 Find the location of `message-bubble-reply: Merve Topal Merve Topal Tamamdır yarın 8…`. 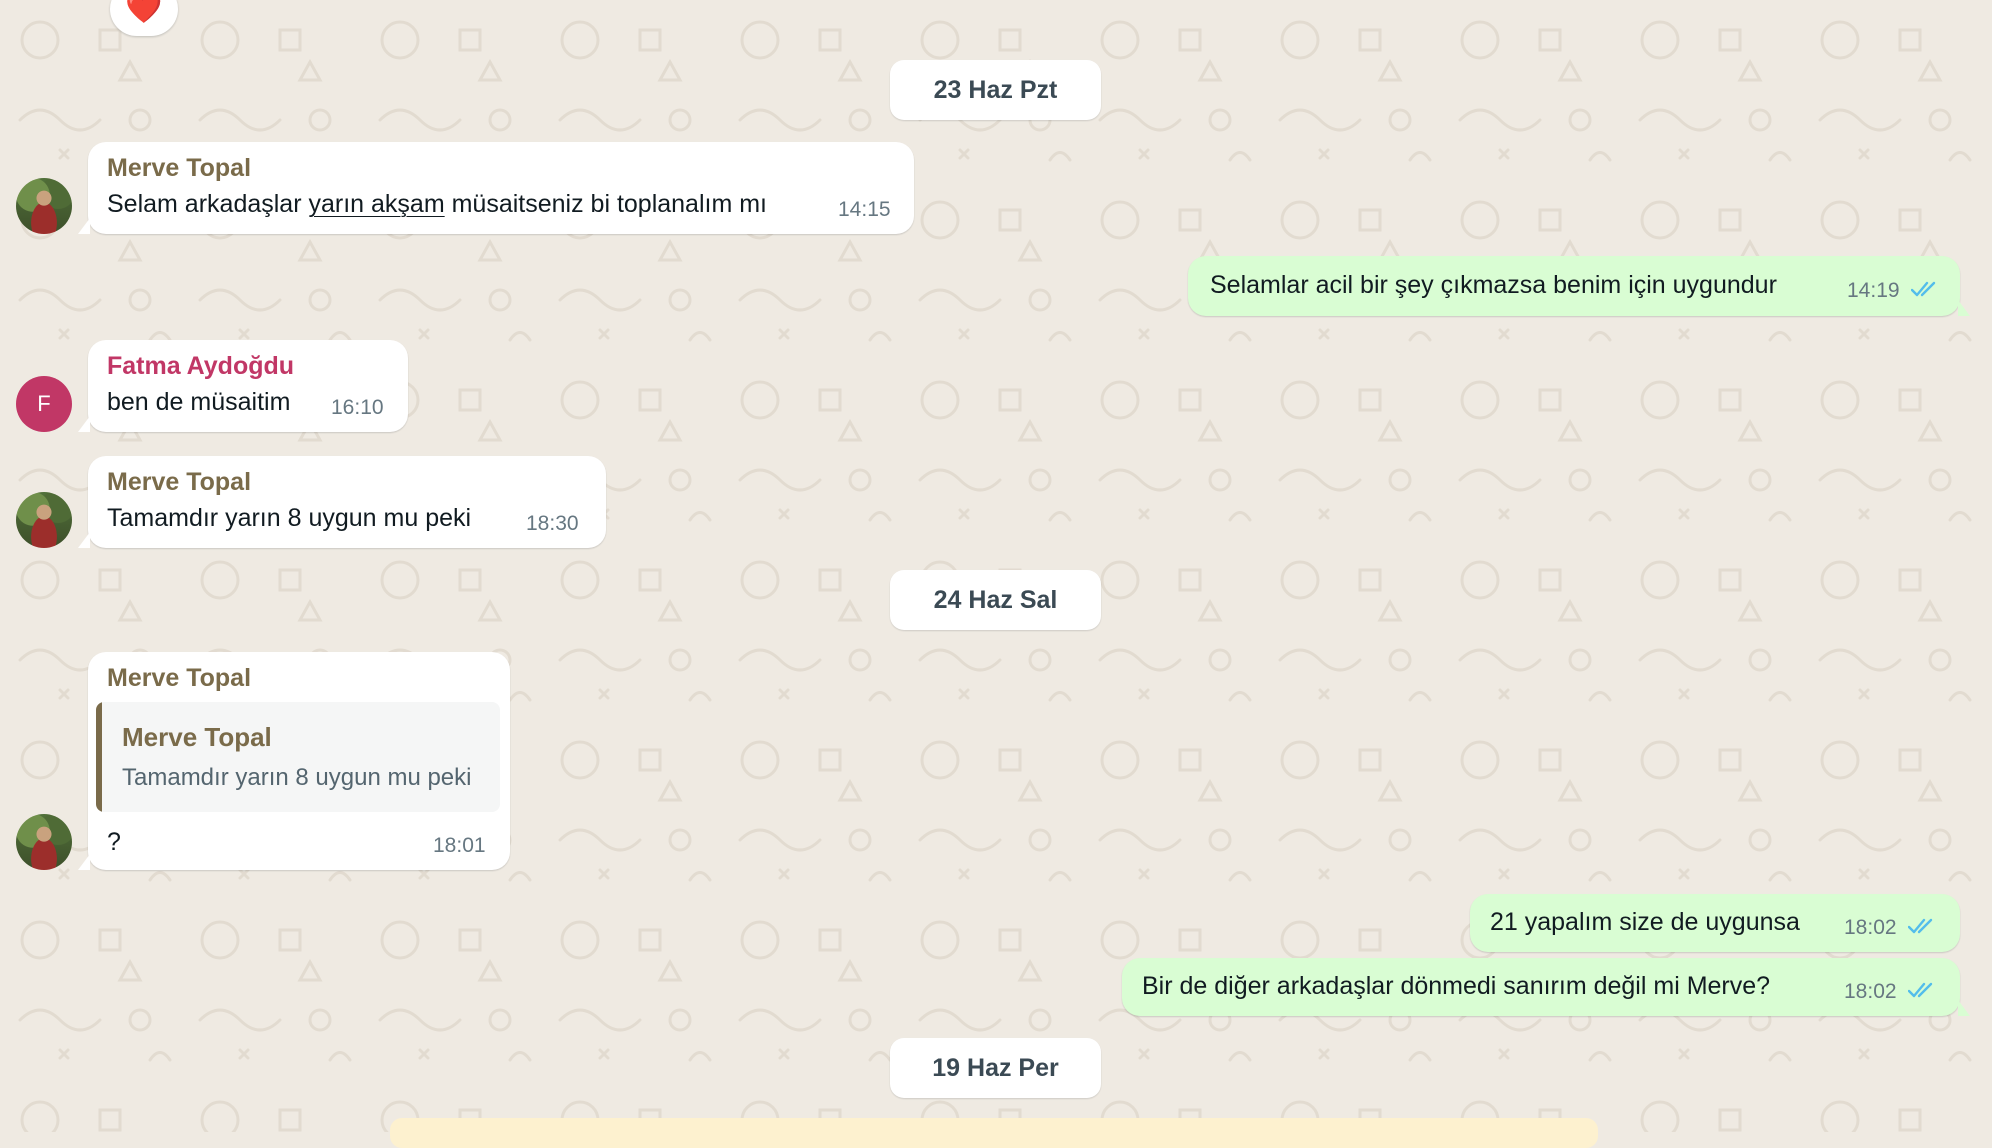

message-bubble-reply: Merve Topal Merve Topal Tamamdır yarın 8… is located at coordinates (294, 761).